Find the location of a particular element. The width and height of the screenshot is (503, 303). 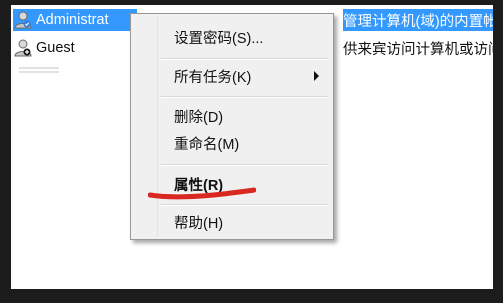

menu-item-help: 帮助(H) is located at coordinates (231, 222).